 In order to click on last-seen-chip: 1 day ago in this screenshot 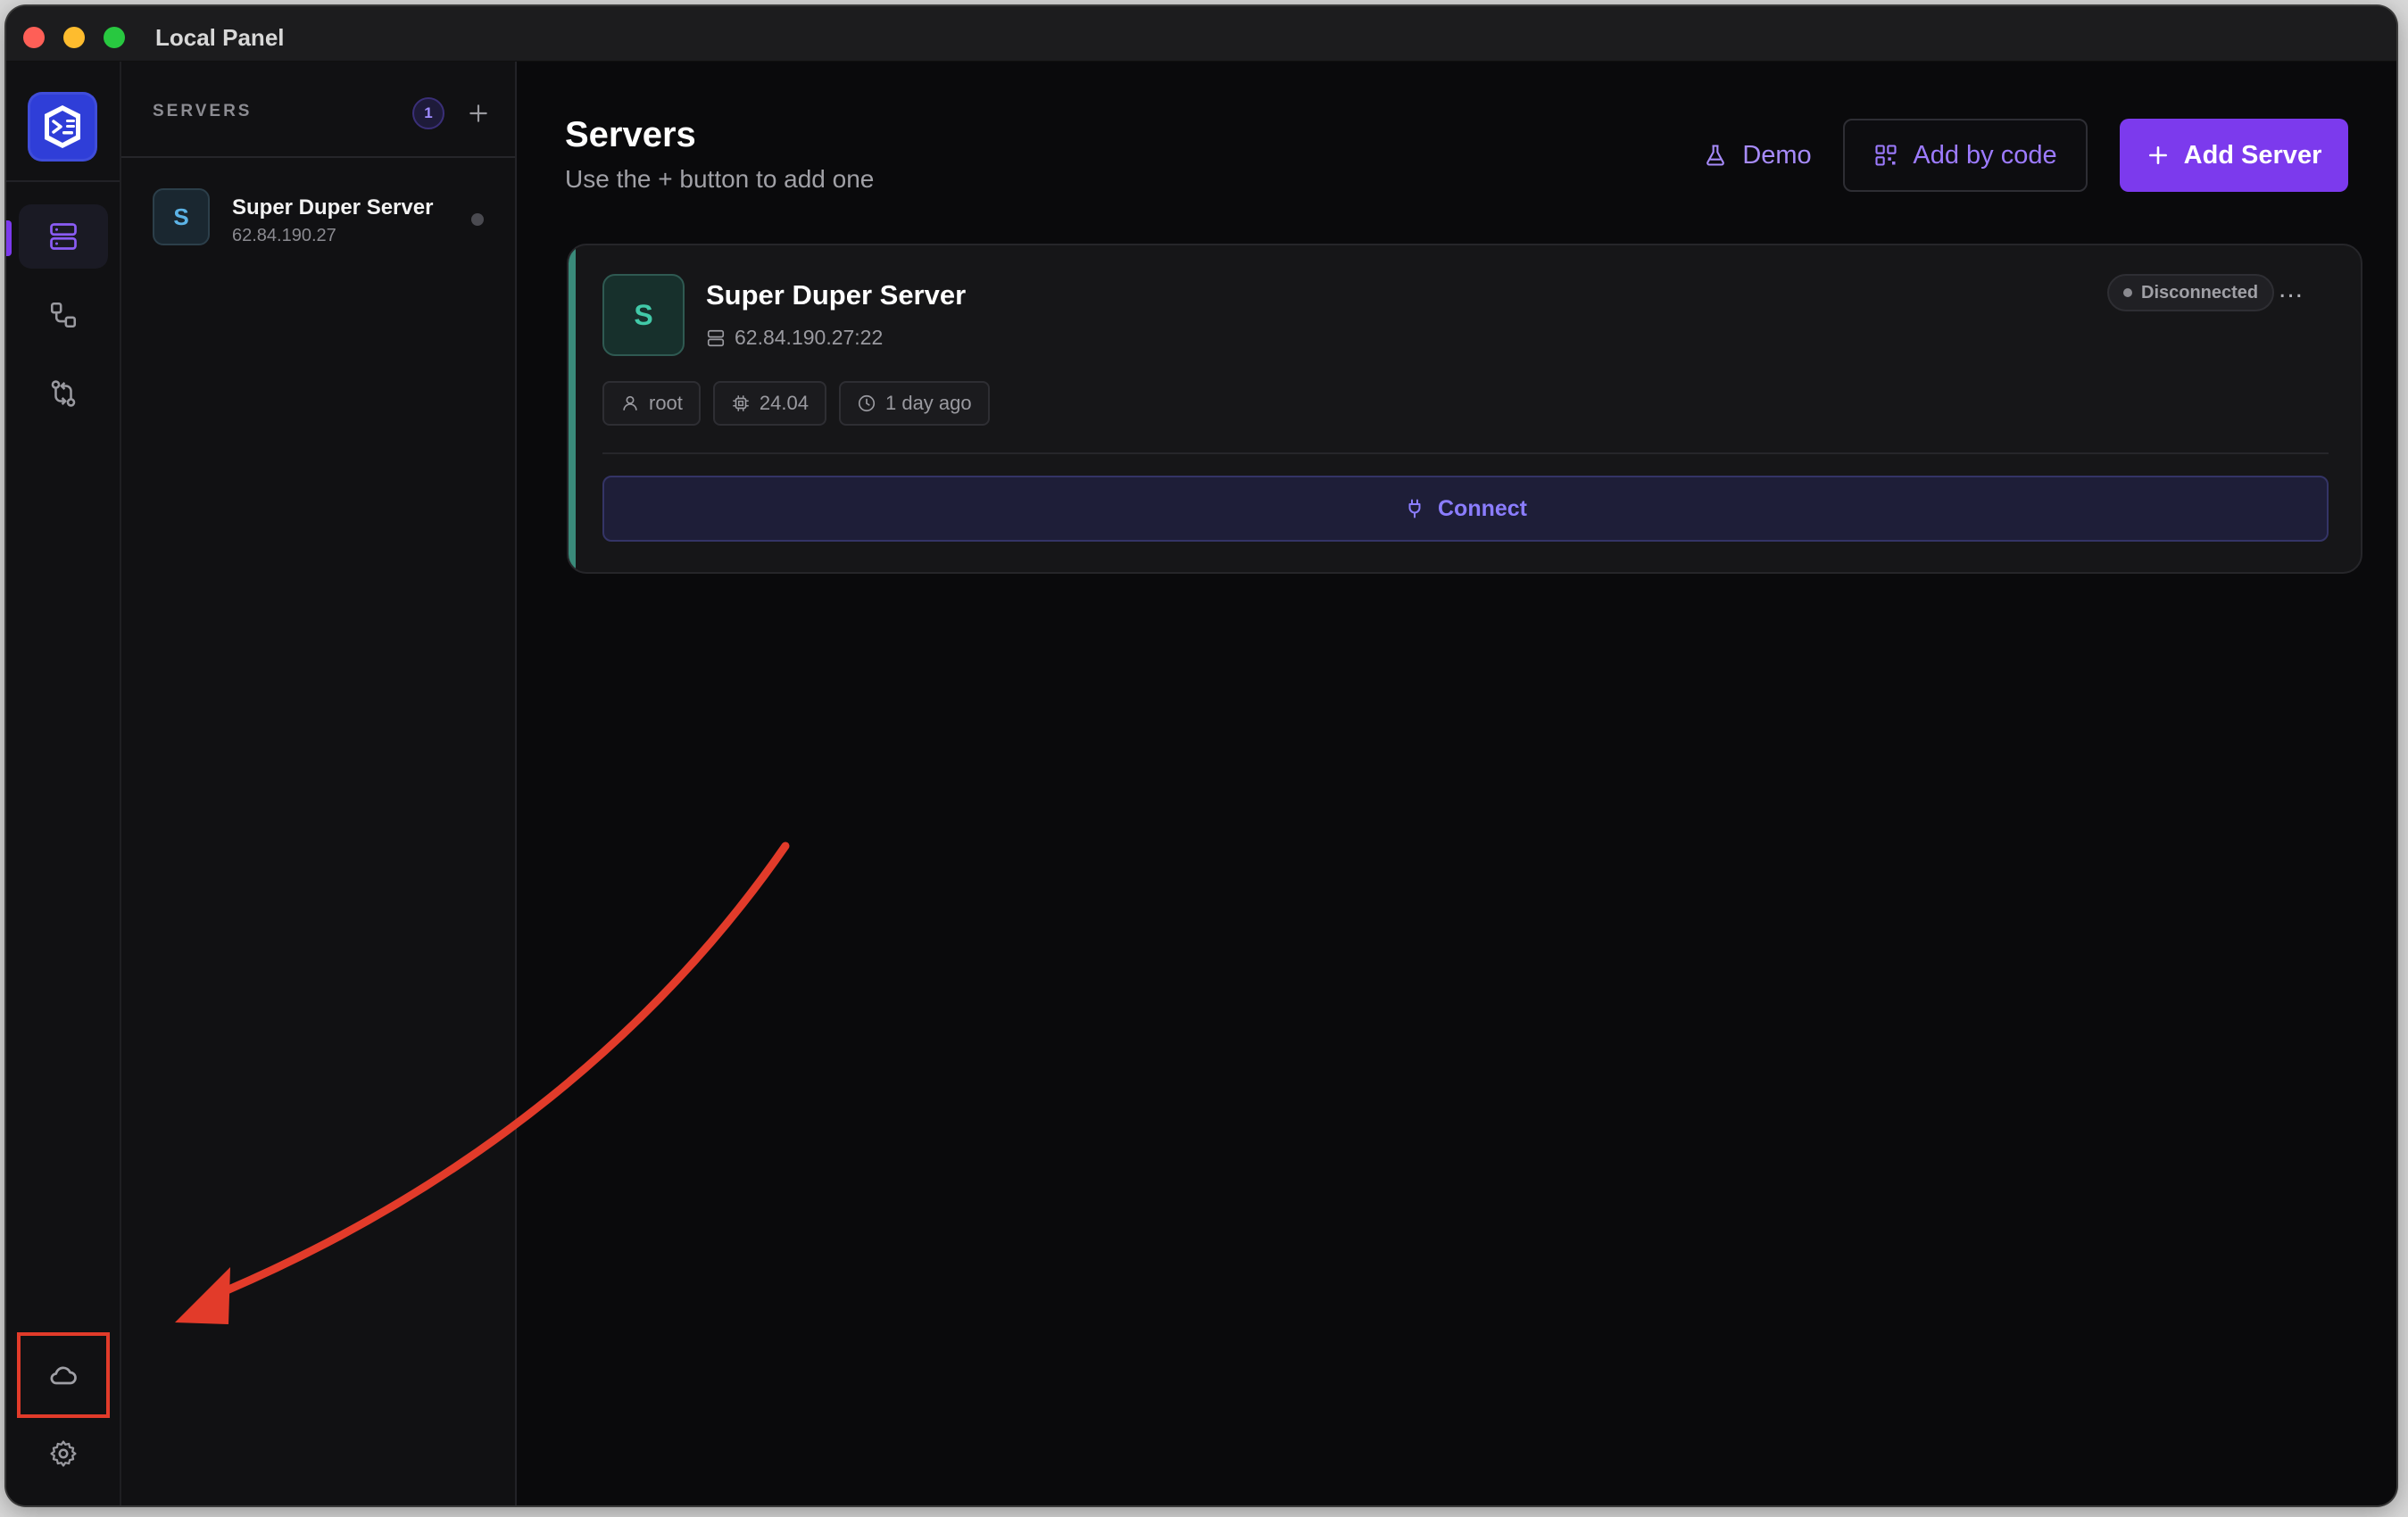, I will do `click(914, 403)`.